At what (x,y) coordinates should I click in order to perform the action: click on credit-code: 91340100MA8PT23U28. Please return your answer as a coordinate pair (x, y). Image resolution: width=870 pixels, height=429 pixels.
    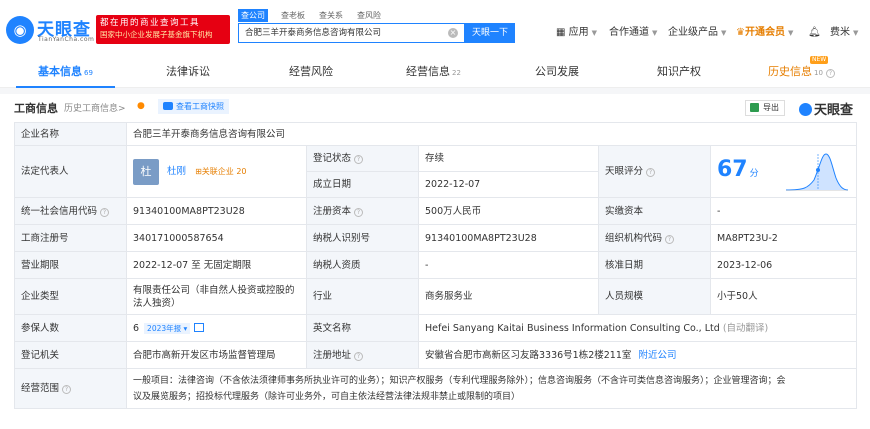
    Looking at the image, I should click on (216, 211).